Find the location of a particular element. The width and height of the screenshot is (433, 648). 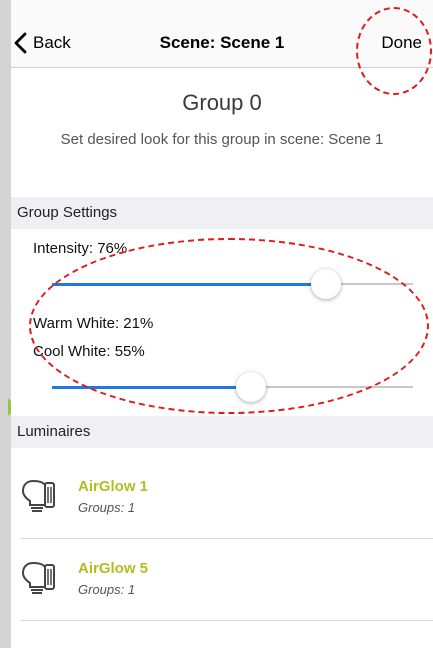

done-button: Done is located at coordinates (401, 43).